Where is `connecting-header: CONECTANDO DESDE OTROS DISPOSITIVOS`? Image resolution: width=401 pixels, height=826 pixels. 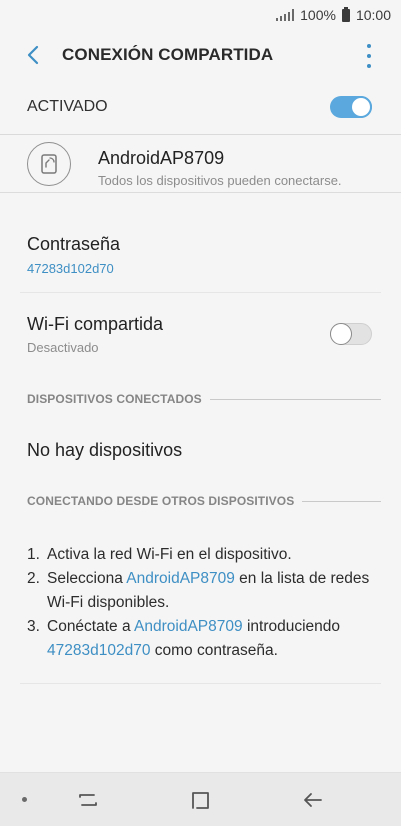 connecting-header: CONECTANDO DESDE OTROS DISPOSITIVOS is located at coordinates (204, 501).